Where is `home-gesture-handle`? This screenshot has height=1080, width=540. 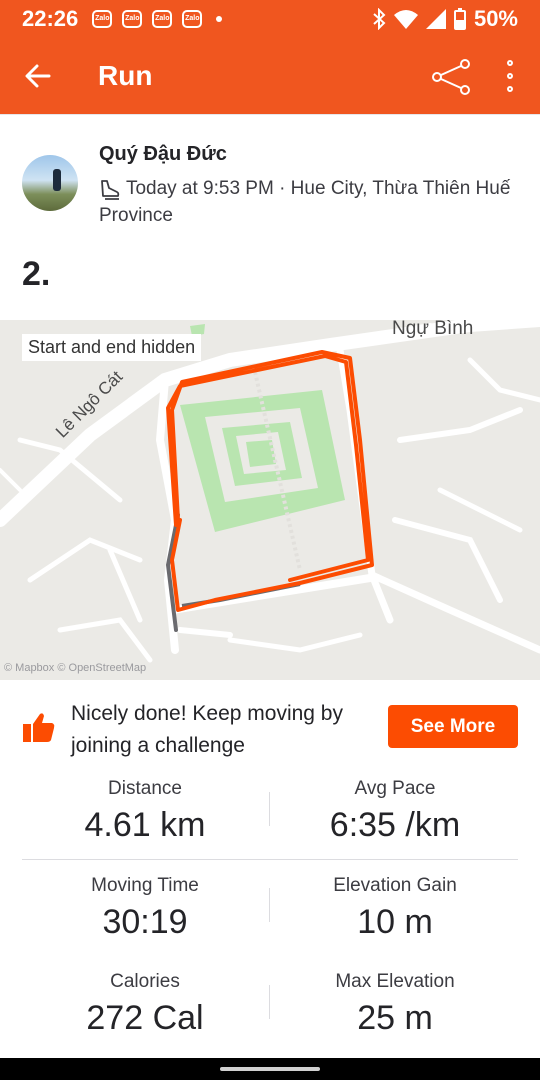 home-gesture-handle is located at coordinates (270, 1069).